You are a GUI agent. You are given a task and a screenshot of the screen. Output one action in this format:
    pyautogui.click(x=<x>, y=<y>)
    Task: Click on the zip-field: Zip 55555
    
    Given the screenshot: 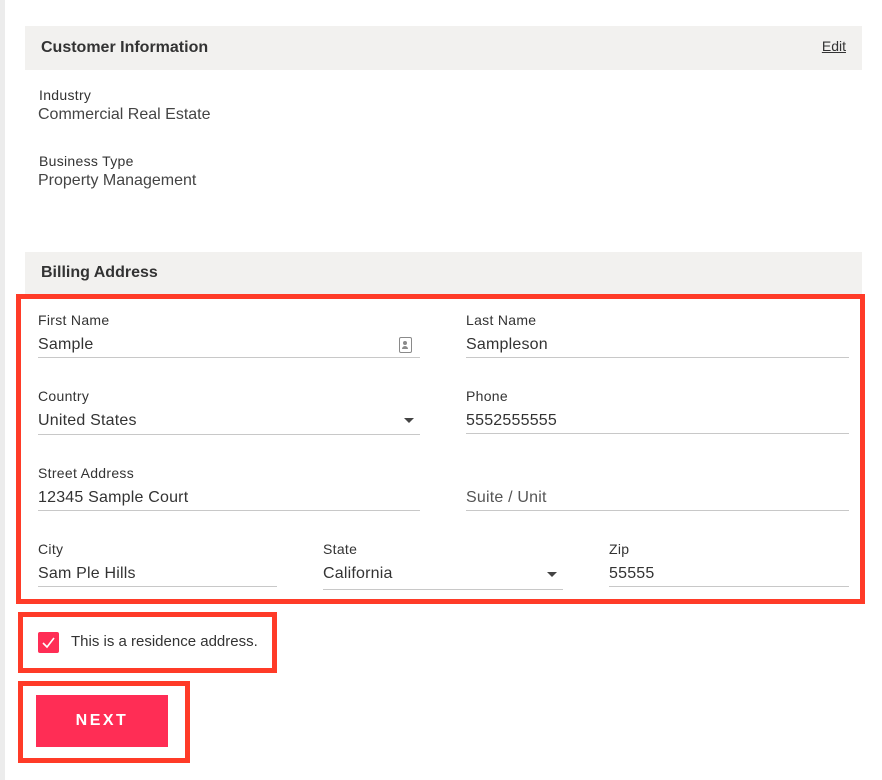 What is the action you would take?
    pyautogui.click(x=729, y=564)
    